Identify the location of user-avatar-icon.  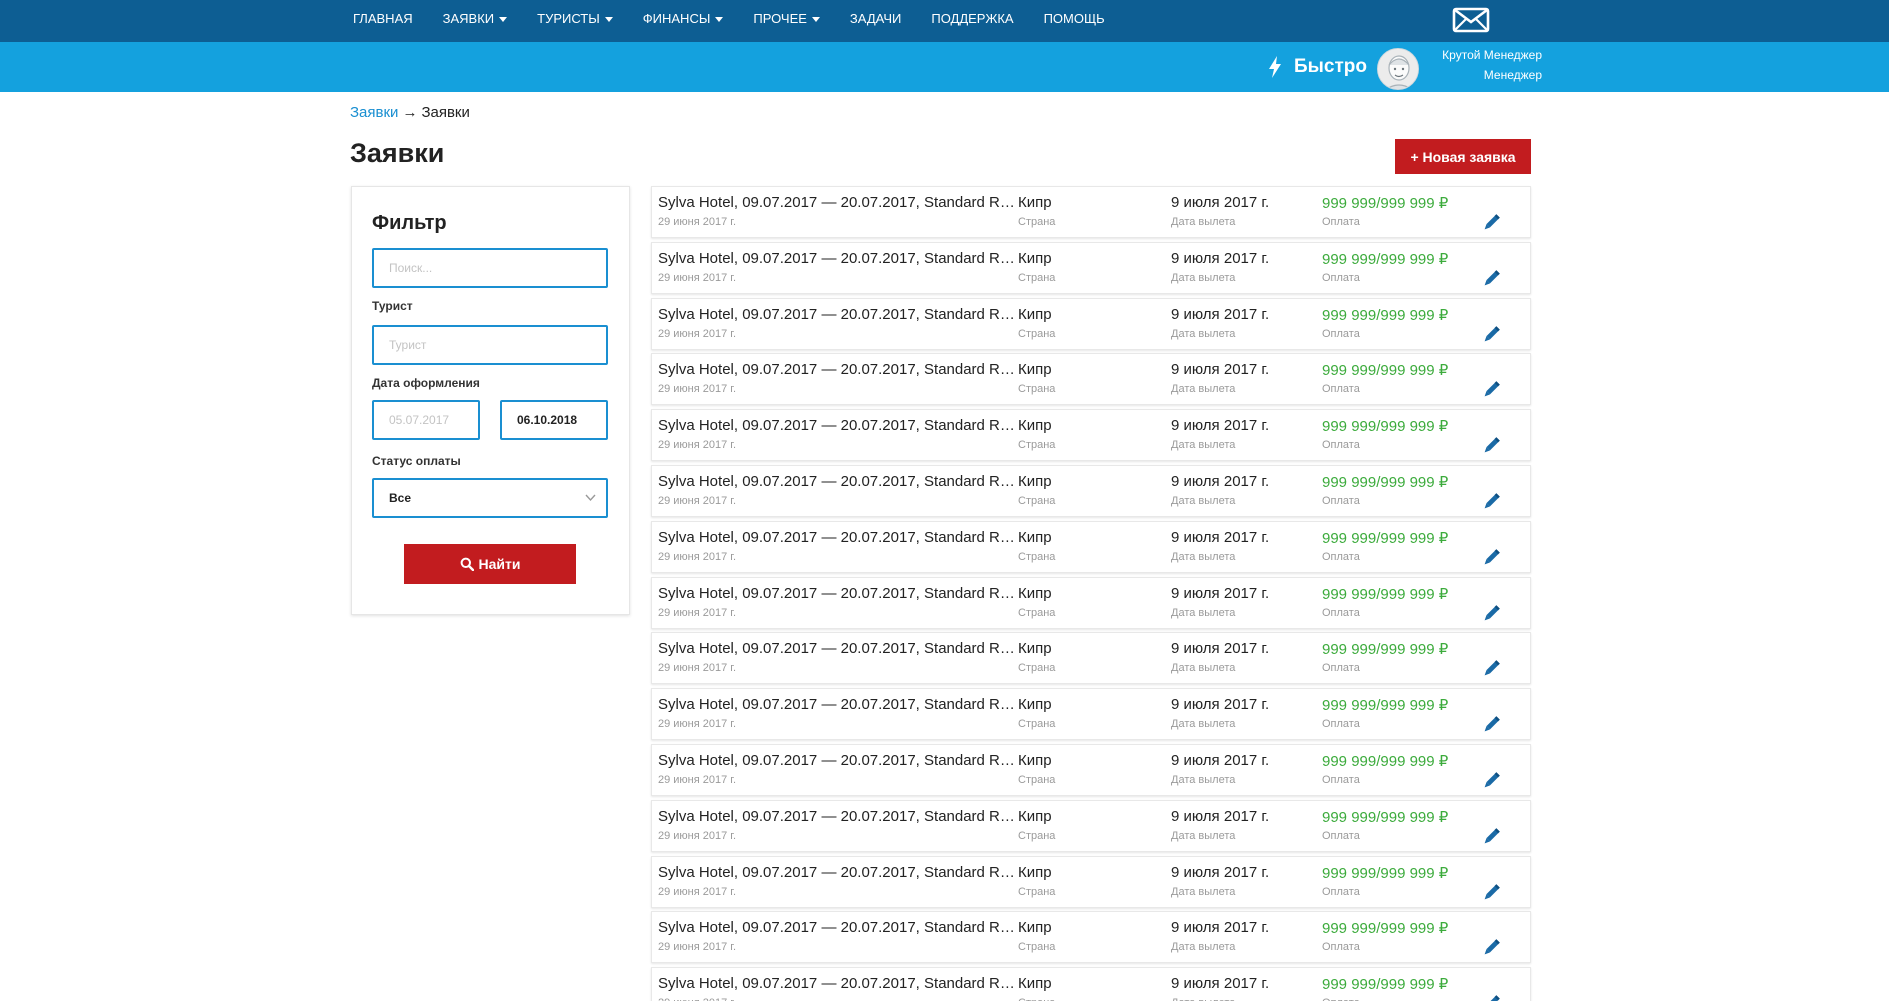
(1398, 69).